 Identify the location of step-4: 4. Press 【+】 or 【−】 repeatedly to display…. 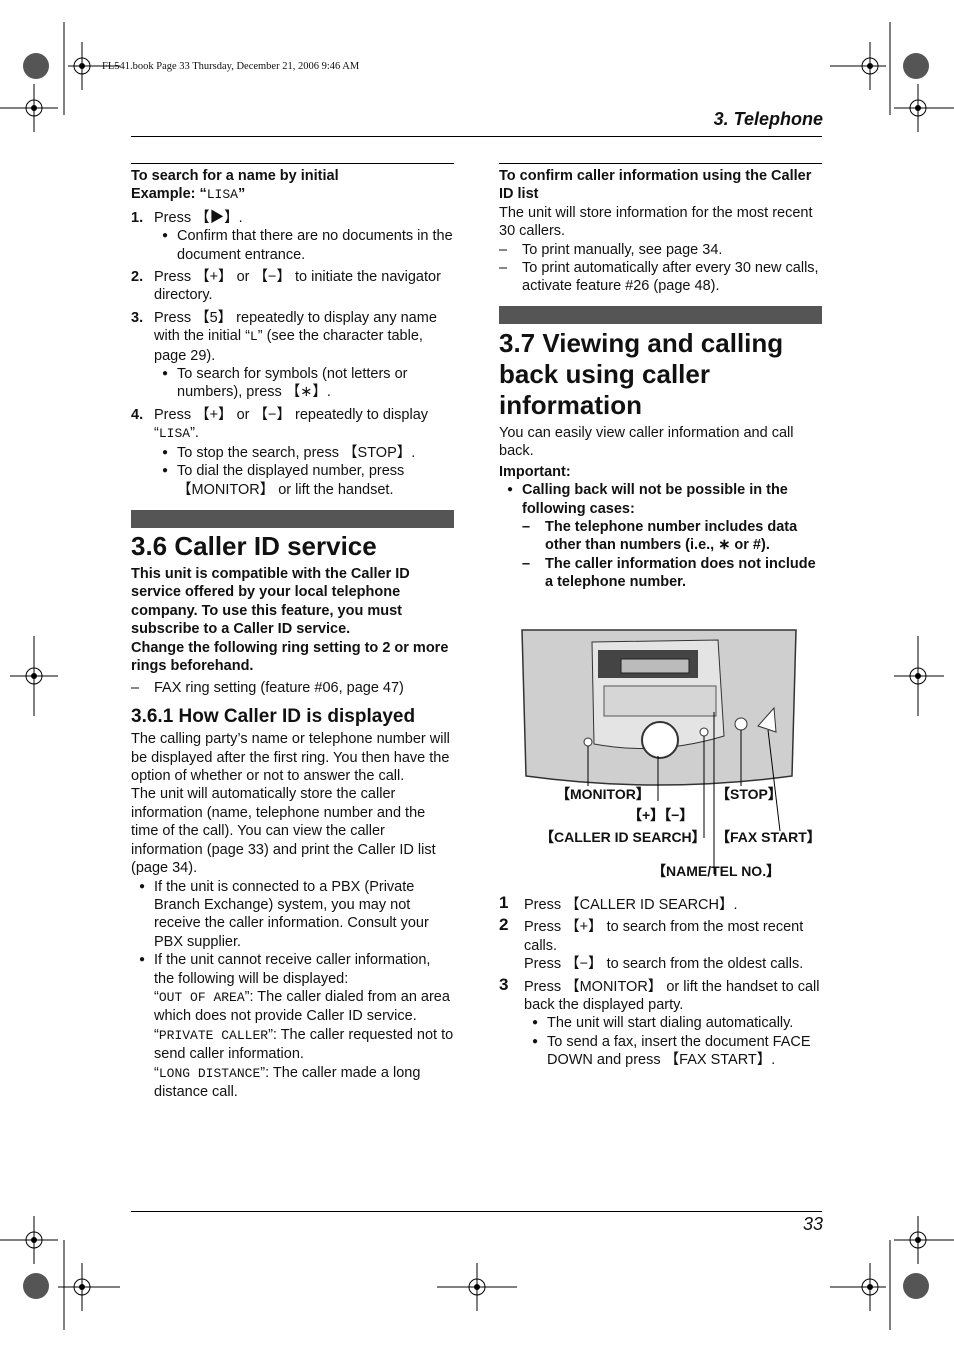
(292, 452).